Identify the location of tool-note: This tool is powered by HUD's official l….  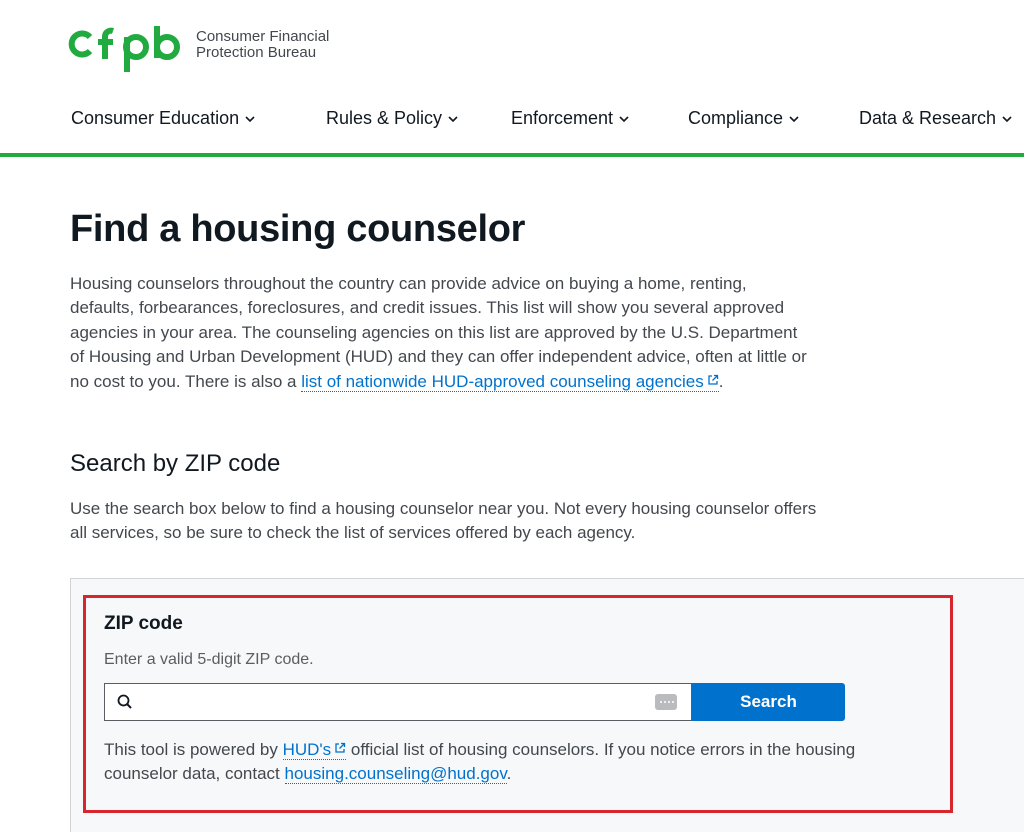
(484, 762).